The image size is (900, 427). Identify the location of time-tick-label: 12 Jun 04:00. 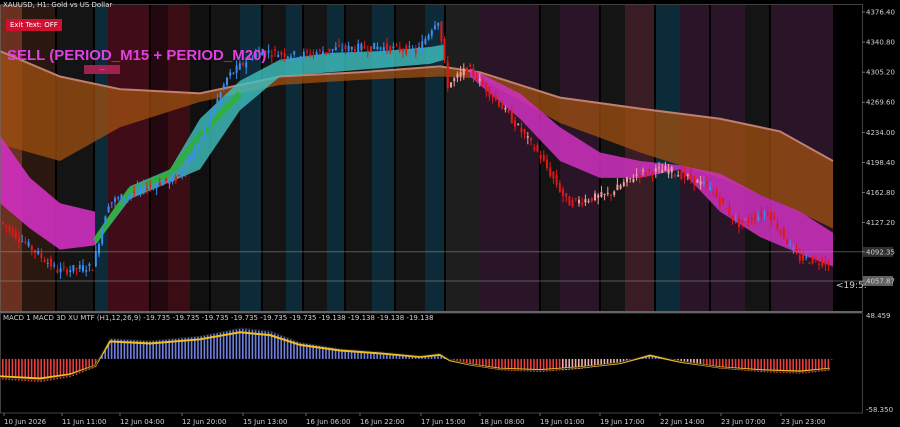
(142, 422).